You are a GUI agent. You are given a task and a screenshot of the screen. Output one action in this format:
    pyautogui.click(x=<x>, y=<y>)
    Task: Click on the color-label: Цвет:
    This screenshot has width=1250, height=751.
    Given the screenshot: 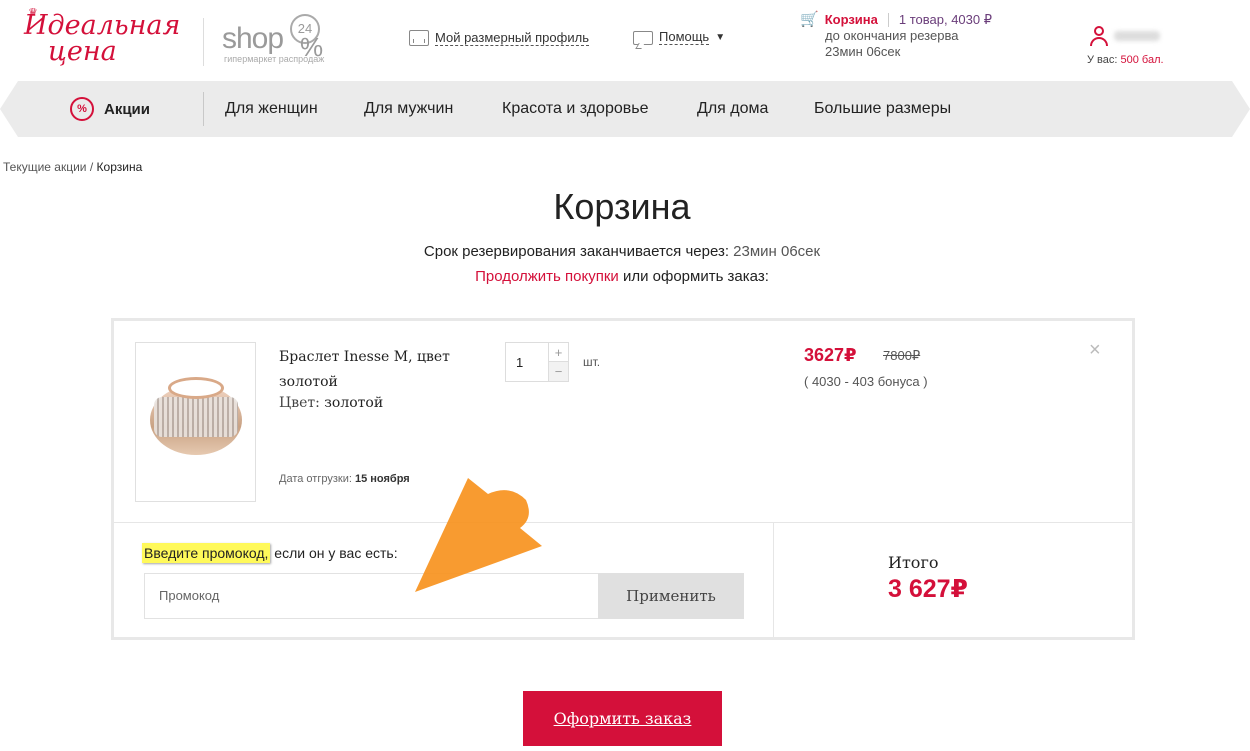 What is the action you would take?
    pyautogui.click(x=299, y=403)
    